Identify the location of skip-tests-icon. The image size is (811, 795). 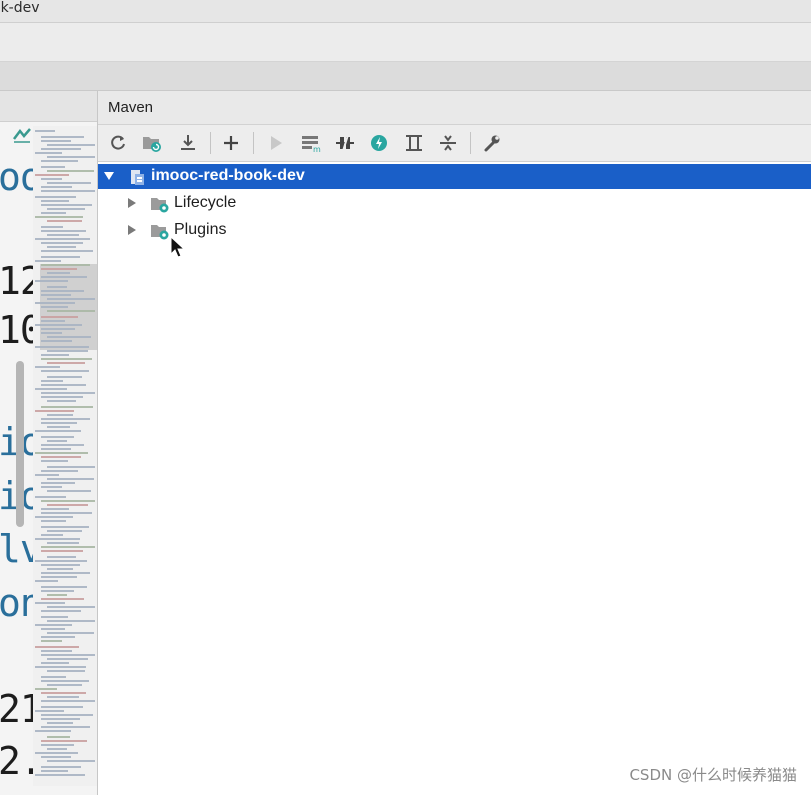
(379, 143).